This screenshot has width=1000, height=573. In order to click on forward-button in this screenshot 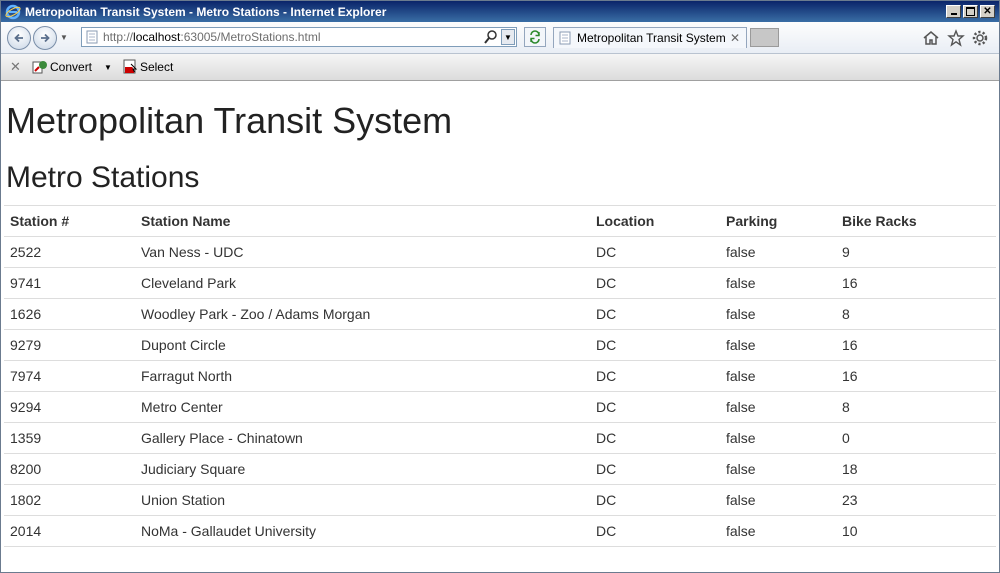, I will do `click(45, 37)`.